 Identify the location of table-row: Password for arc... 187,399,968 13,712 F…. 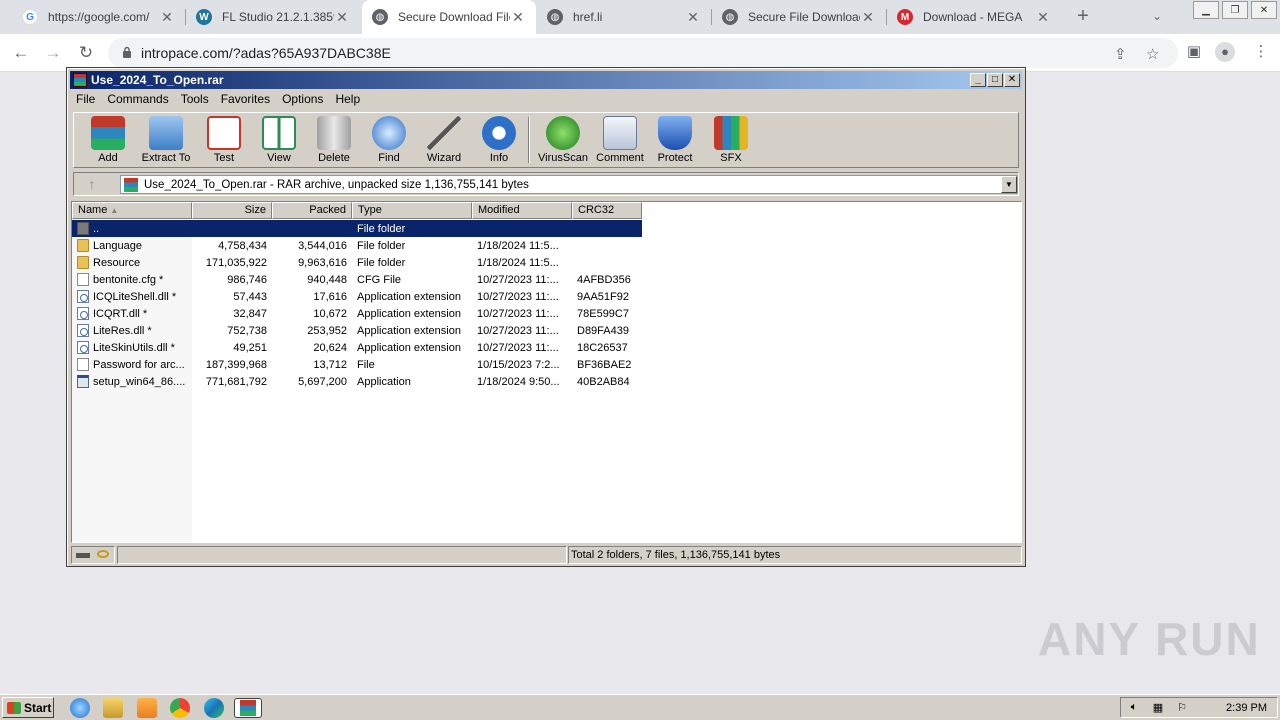
(357, 364).